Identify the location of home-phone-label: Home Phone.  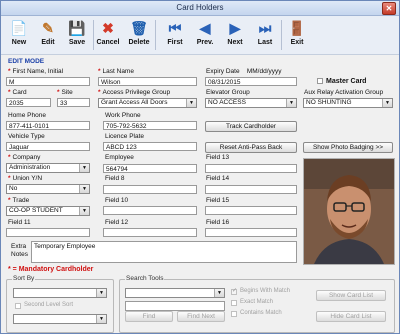
(27, 115).